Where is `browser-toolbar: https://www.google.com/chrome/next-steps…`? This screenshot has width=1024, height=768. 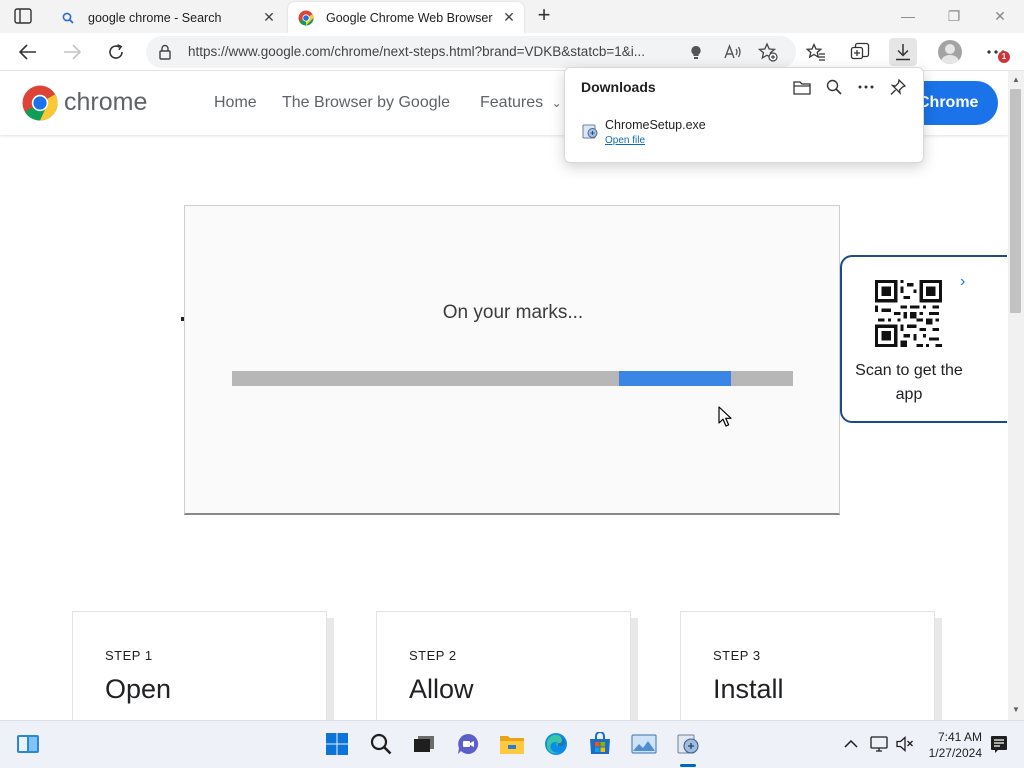
browser-toolbar: https://www.google.com/chrome/next-steps… is located at coordinates (512, 52).